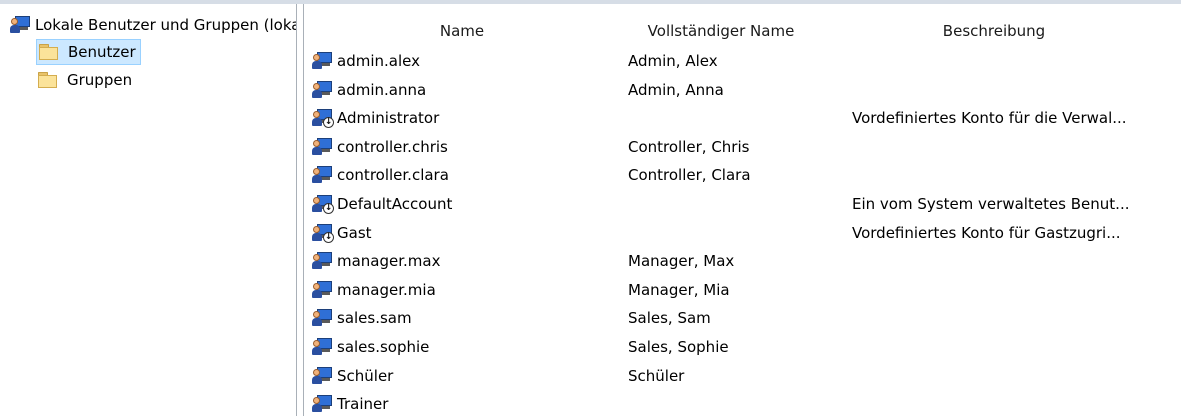 The height and width of the screenshot is (416, 1181). What do you see at coordinates (689, 175) in the screenshot?
I see `cell-full-name: Controller, Clara` at bounding box center [689, 175].